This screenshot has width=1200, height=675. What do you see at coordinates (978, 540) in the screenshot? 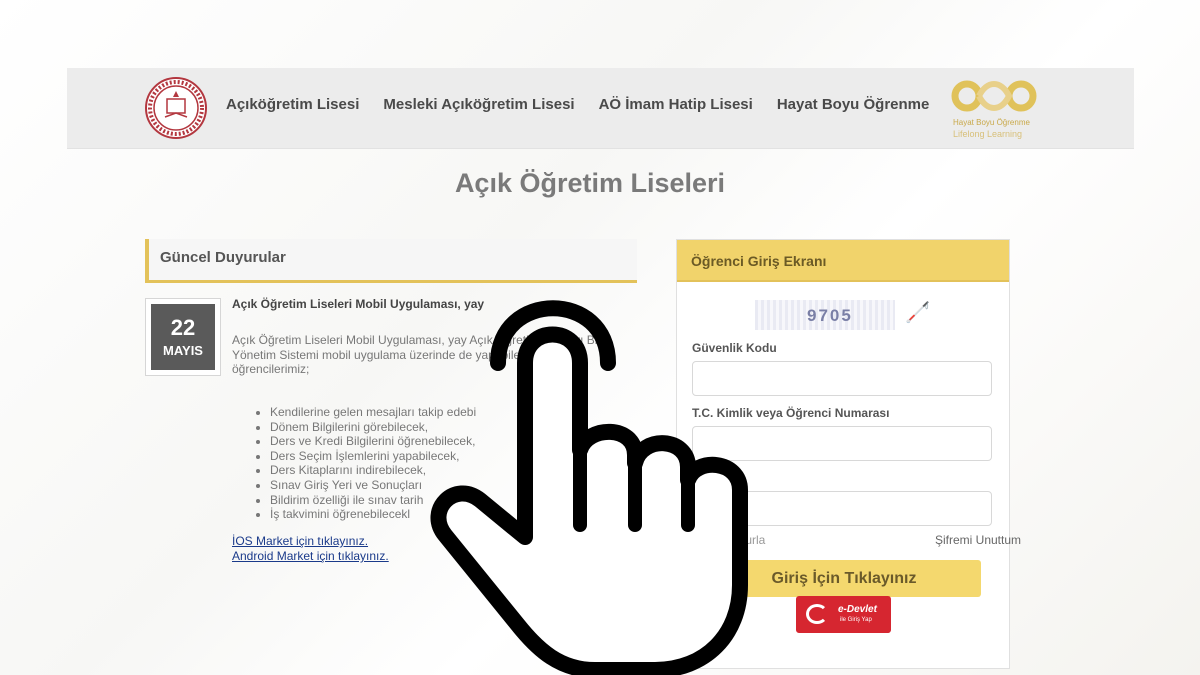
I see `forgot-password-link: Şifremi Unuttum` at bounding box center [978, 540].